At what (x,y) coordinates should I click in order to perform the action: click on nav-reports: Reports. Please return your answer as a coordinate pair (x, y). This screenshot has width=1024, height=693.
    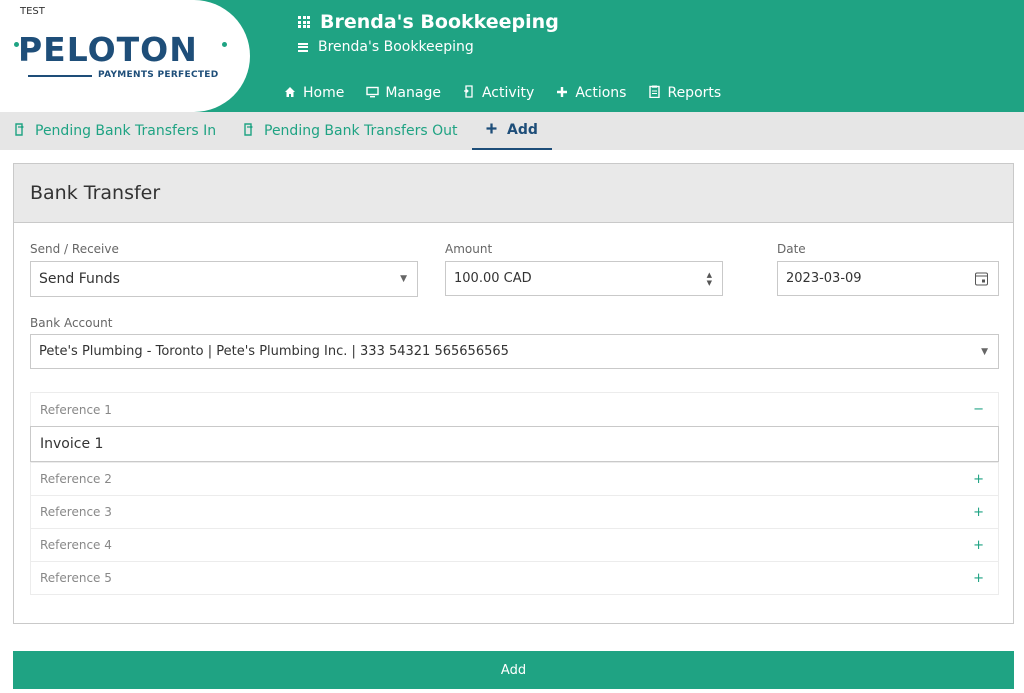
    Looking at the image, I should click on (684, 93).